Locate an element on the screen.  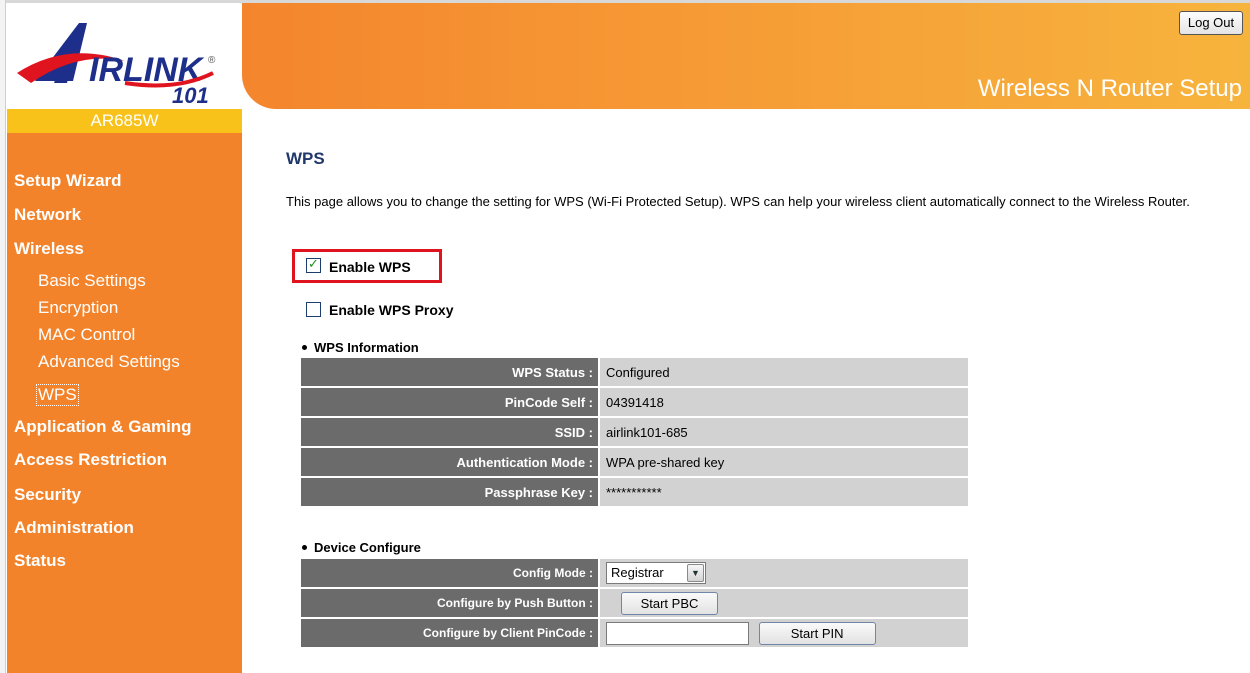
airlink-logo-icon: IRLINK ® 101 is located at coordinates (116, 65).